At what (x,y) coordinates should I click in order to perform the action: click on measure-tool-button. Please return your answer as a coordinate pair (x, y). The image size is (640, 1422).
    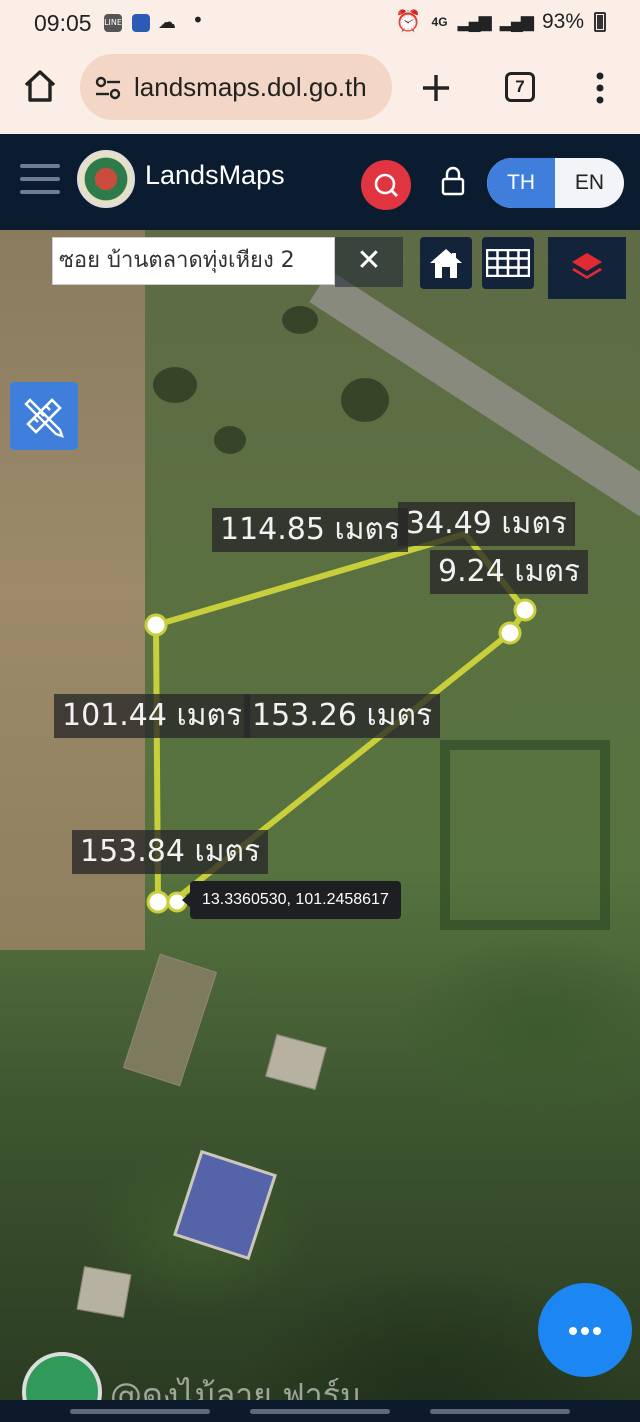
    Looking at the image, I should click on (44, 416).